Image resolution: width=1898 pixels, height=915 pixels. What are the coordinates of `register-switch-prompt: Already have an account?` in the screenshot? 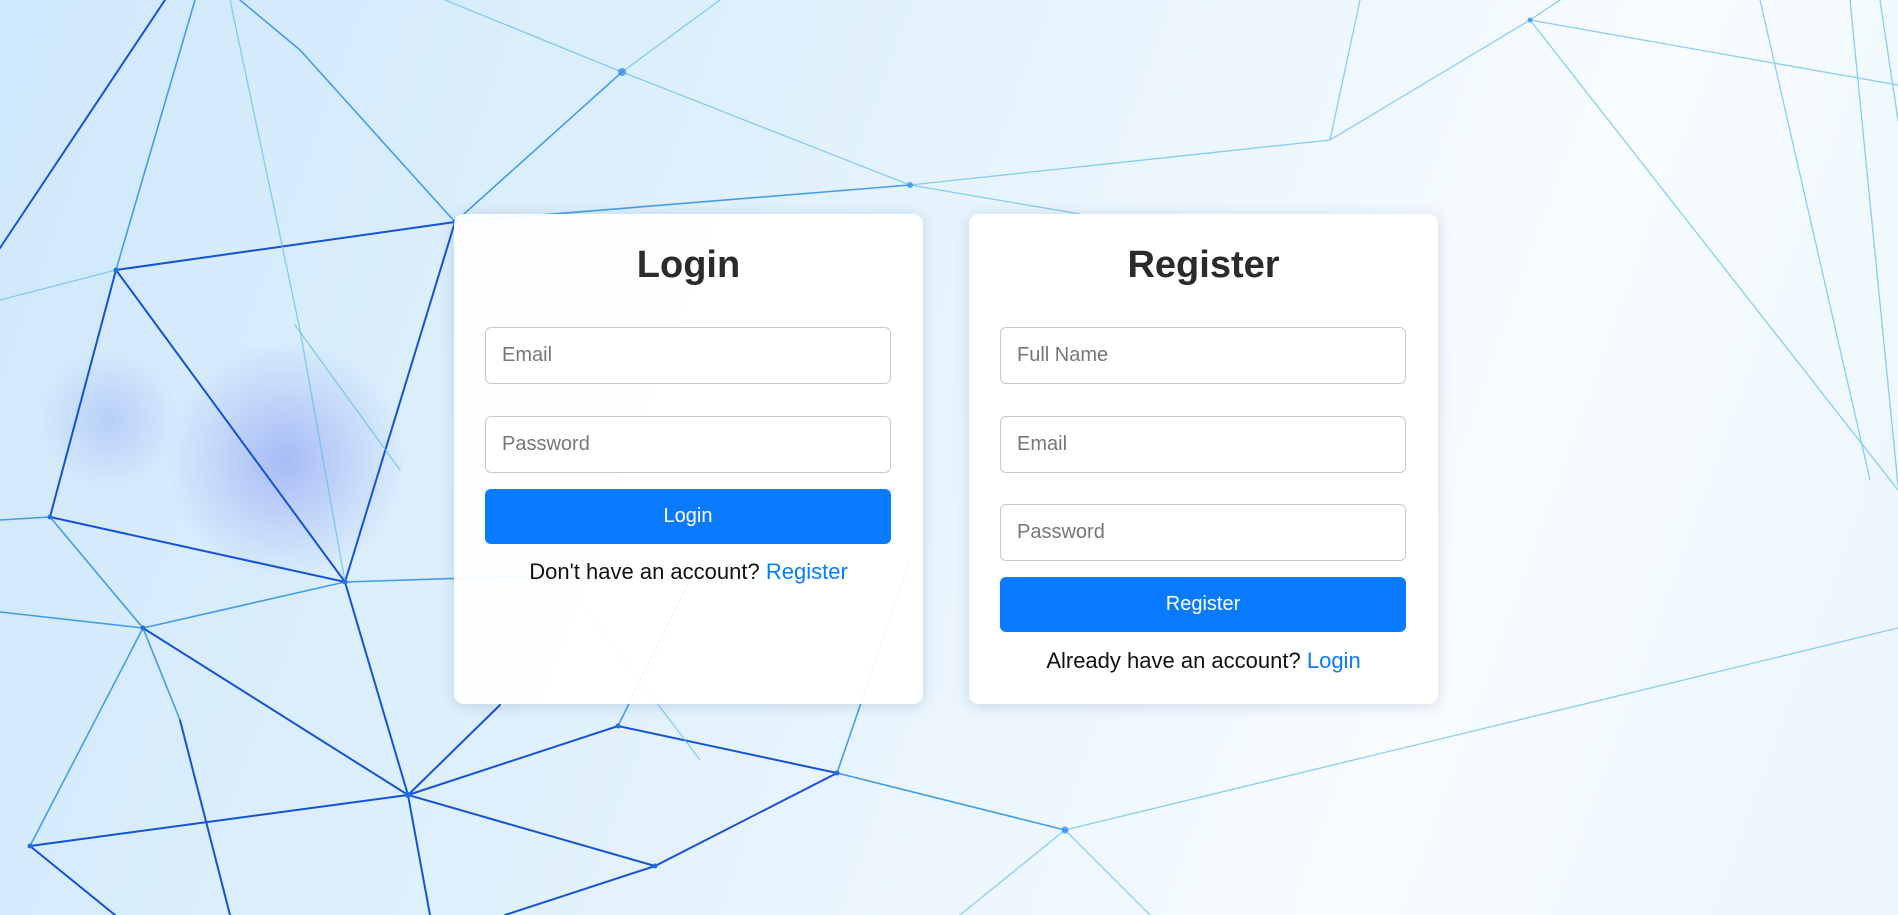 It's located at (1173, 660).